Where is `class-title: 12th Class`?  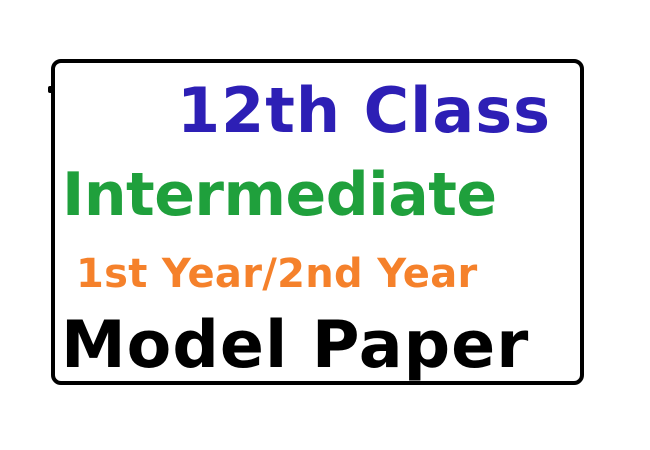
class-title: 12th Class is located at coordinates (364, 110).